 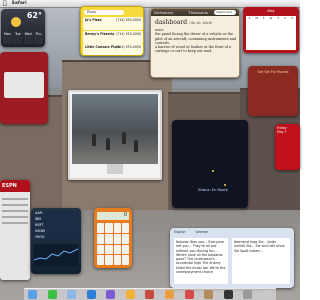 What do you see at coordinates (232, 233) in the screenshot?
I see `translation-language-bar: English German` at bounding box center [232, 233].